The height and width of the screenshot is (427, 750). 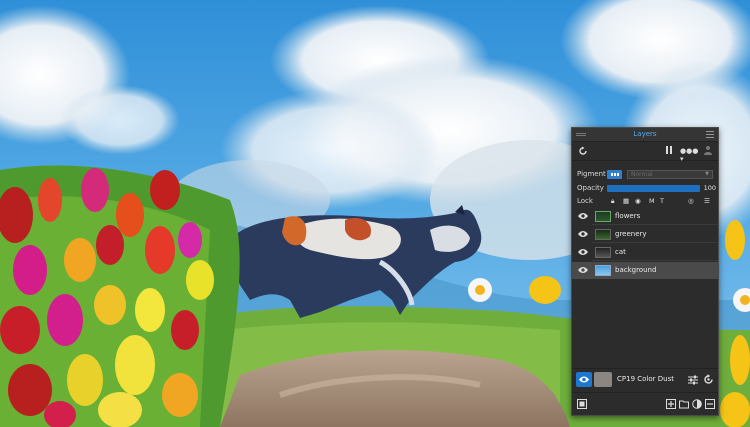 I want to click on lock-row: Lock 🔒︎ ▦ ◉ M T ◎ ☰, so click(x=645, y=201).